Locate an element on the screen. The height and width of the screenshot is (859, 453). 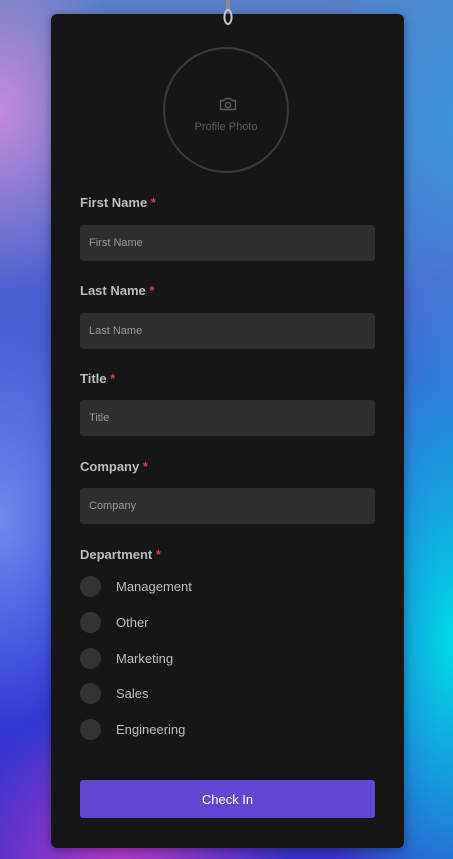
last-name-input is located at coordinates (227, 331).